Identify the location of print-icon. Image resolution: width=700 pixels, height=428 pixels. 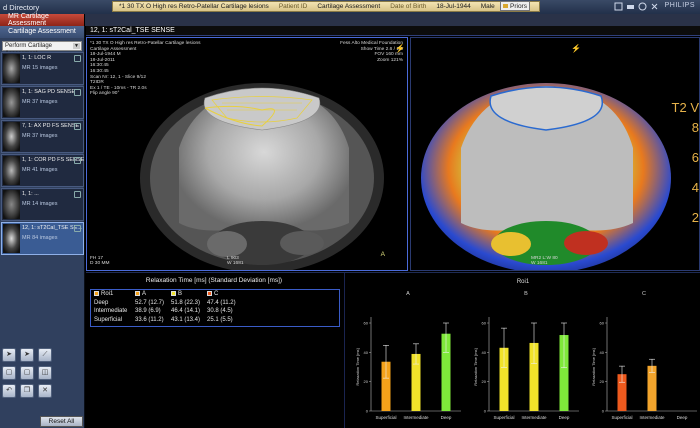
(630, 6).